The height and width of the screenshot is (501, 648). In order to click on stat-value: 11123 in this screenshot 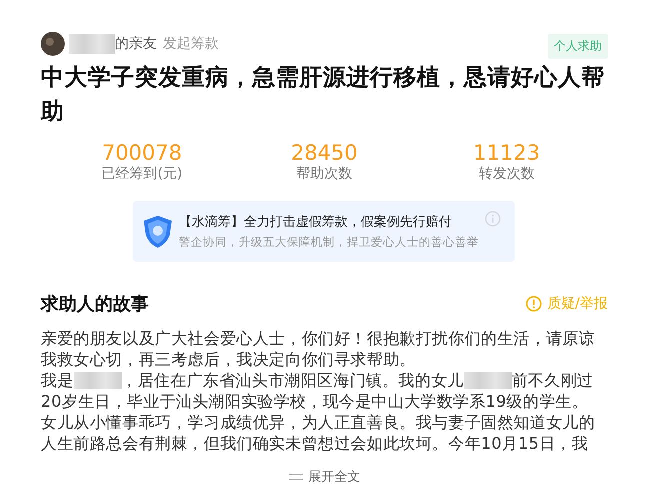, I will do `click(506, 153)`.